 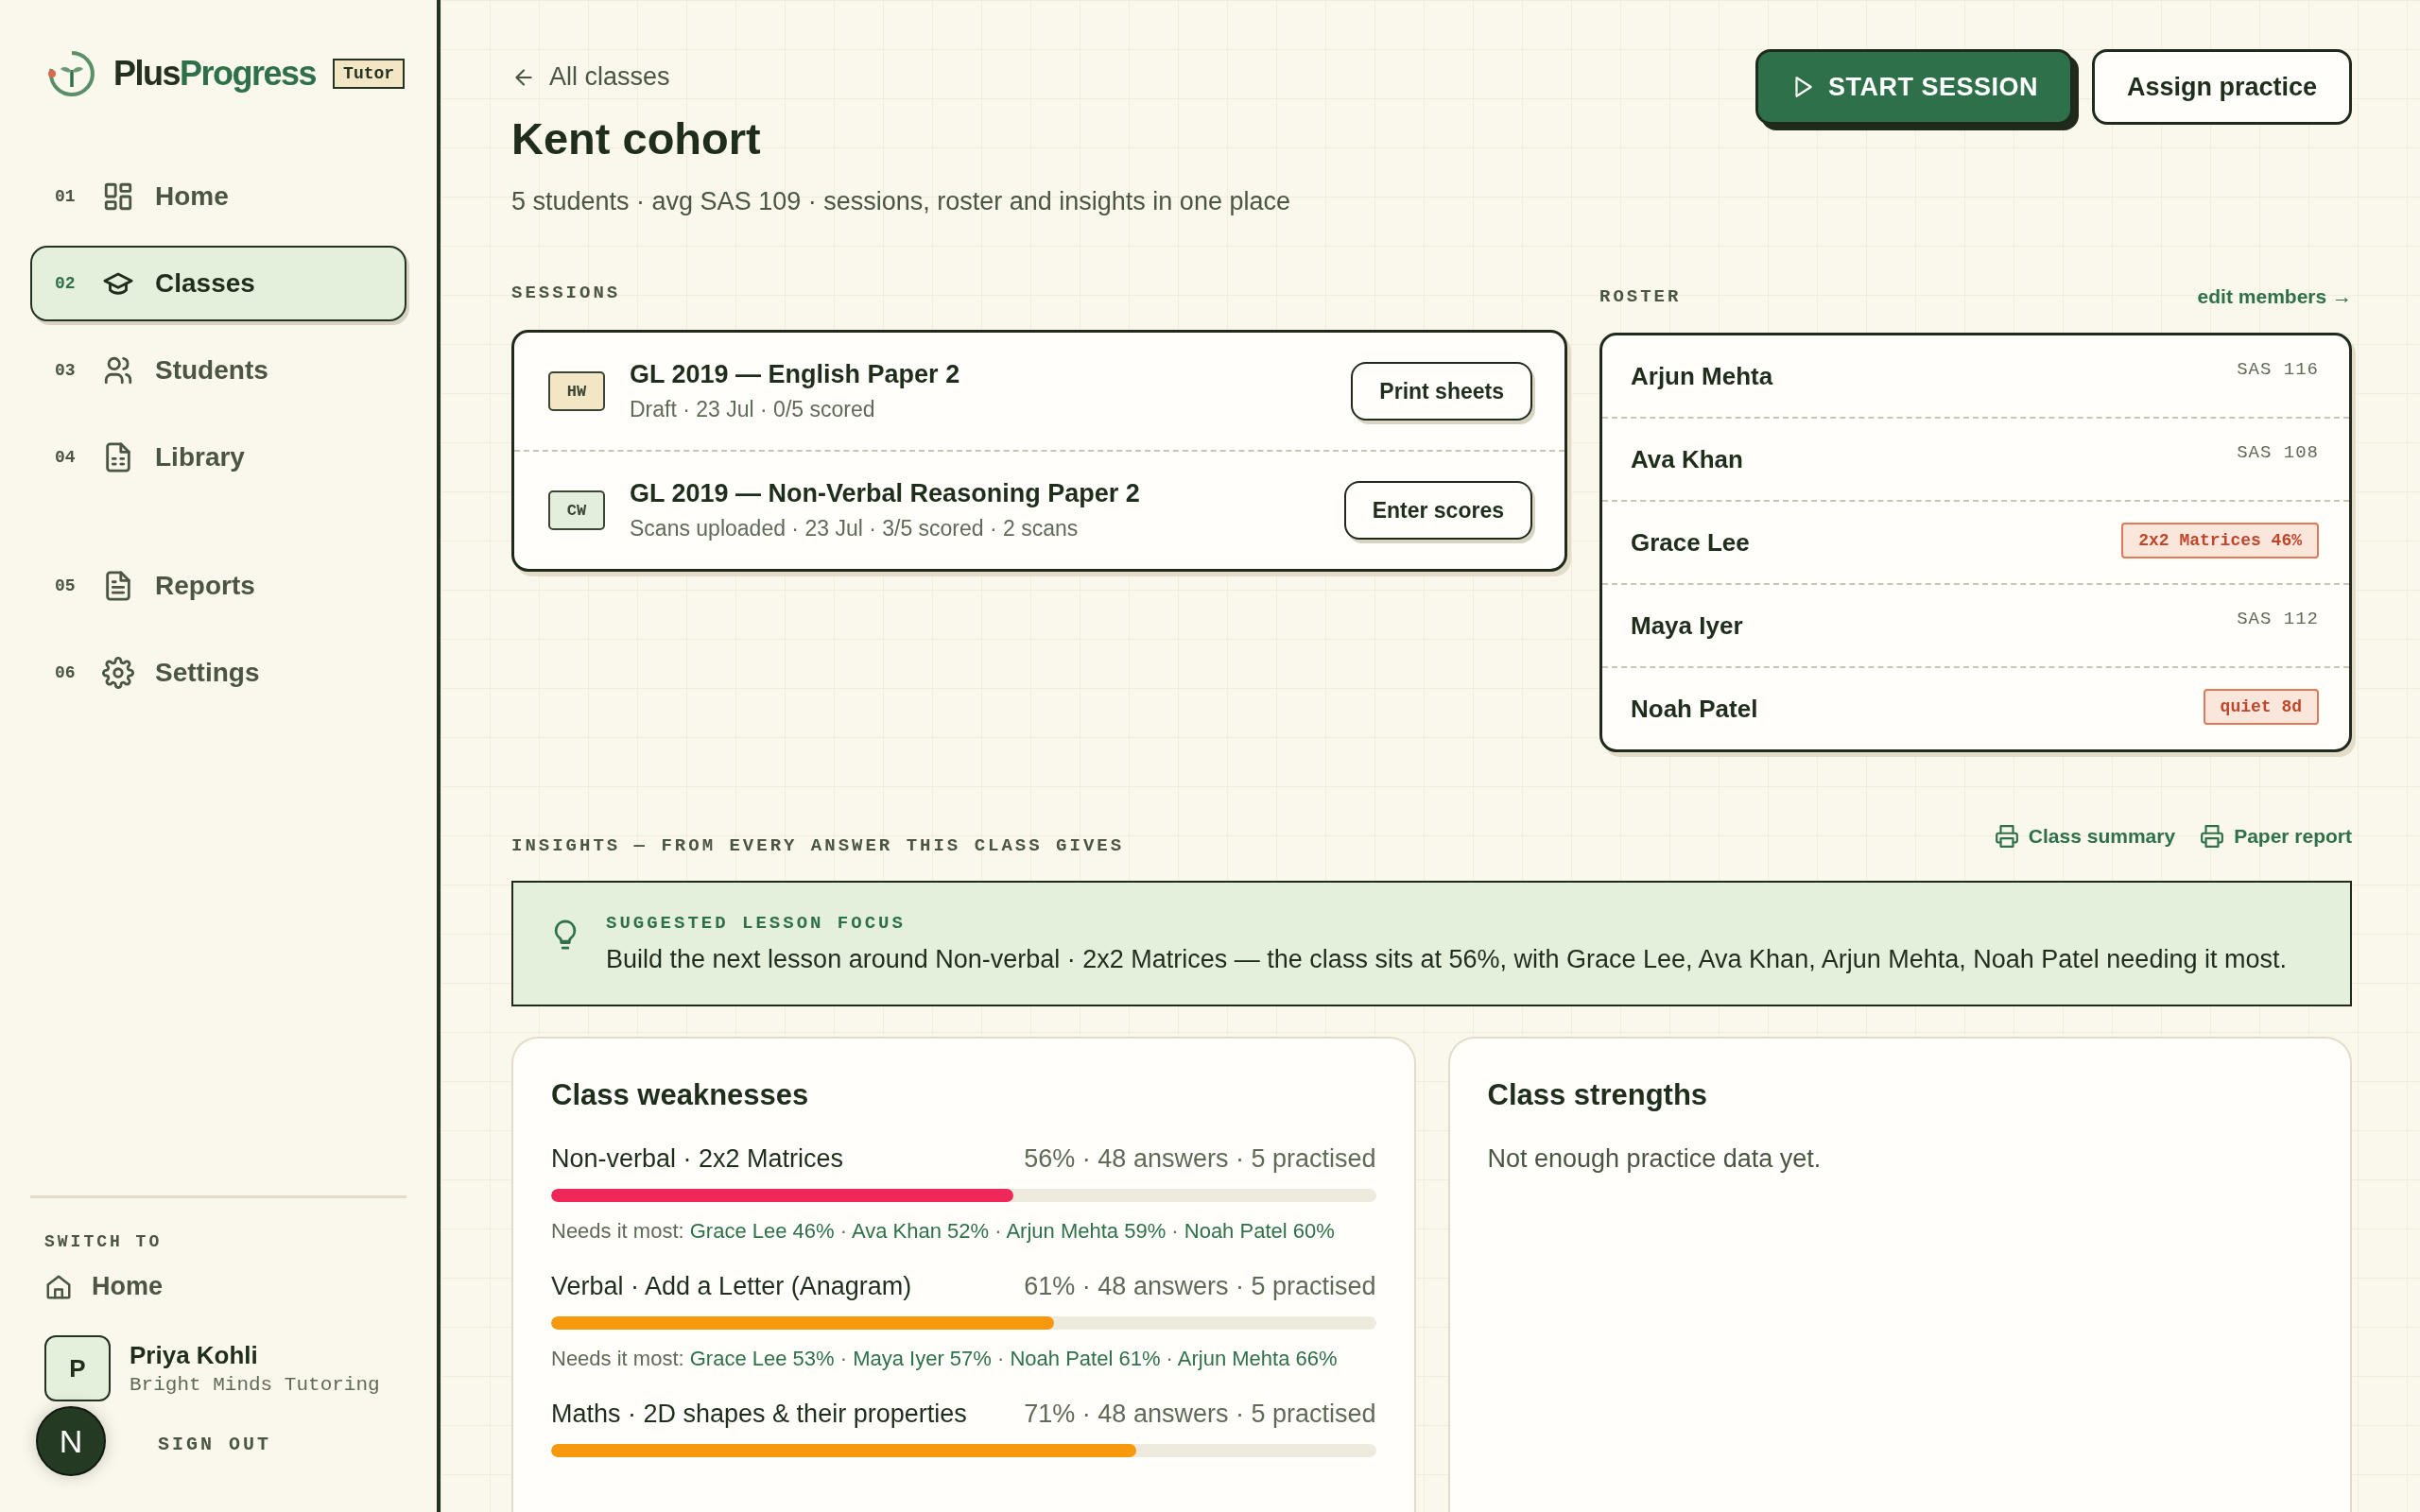 What do you see at coordinates (118, 196) in the screenshot?
I see `grid-icon` at bounding box center [118, 196].